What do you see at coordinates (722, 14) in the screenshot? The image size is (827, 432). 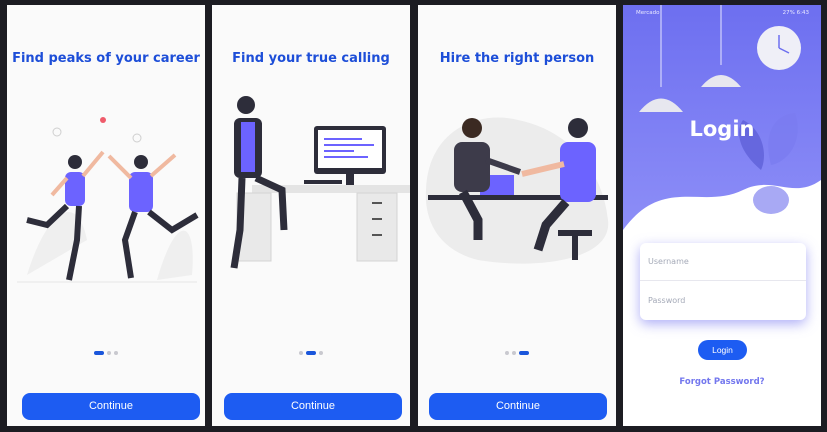 I see `status-bar: Mercado 27% 6:43` at bounding box center [722, 14].